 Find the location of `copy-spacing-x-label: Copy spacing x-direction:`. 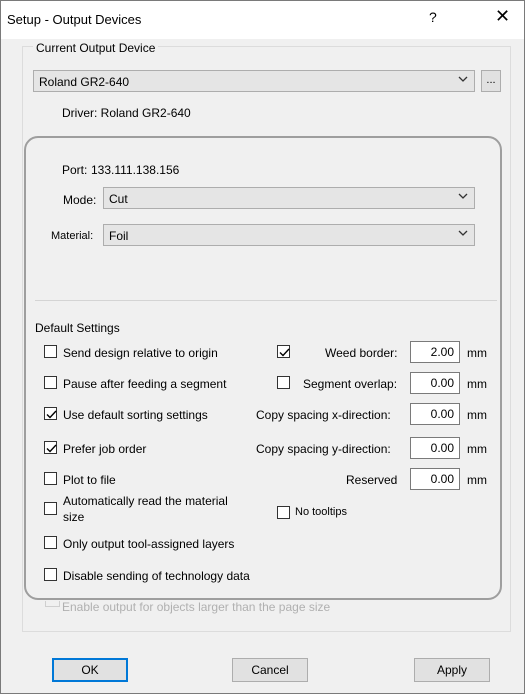

copy-spacing-x-label: Copy spacing x-direction: is located at coordinates (323, 415).